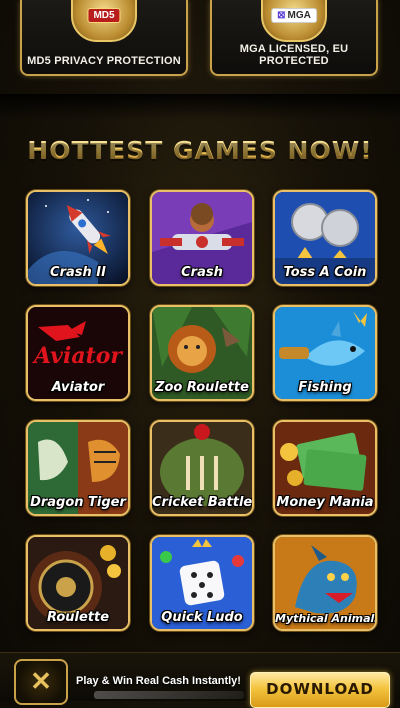 The height and width of the screenshot is (708, 400). What do you see at coordinates (202, 468) in the screenshot?
I see `game-tile-cricket-battle: Cricket Battle` at bounding box center [202, 468].